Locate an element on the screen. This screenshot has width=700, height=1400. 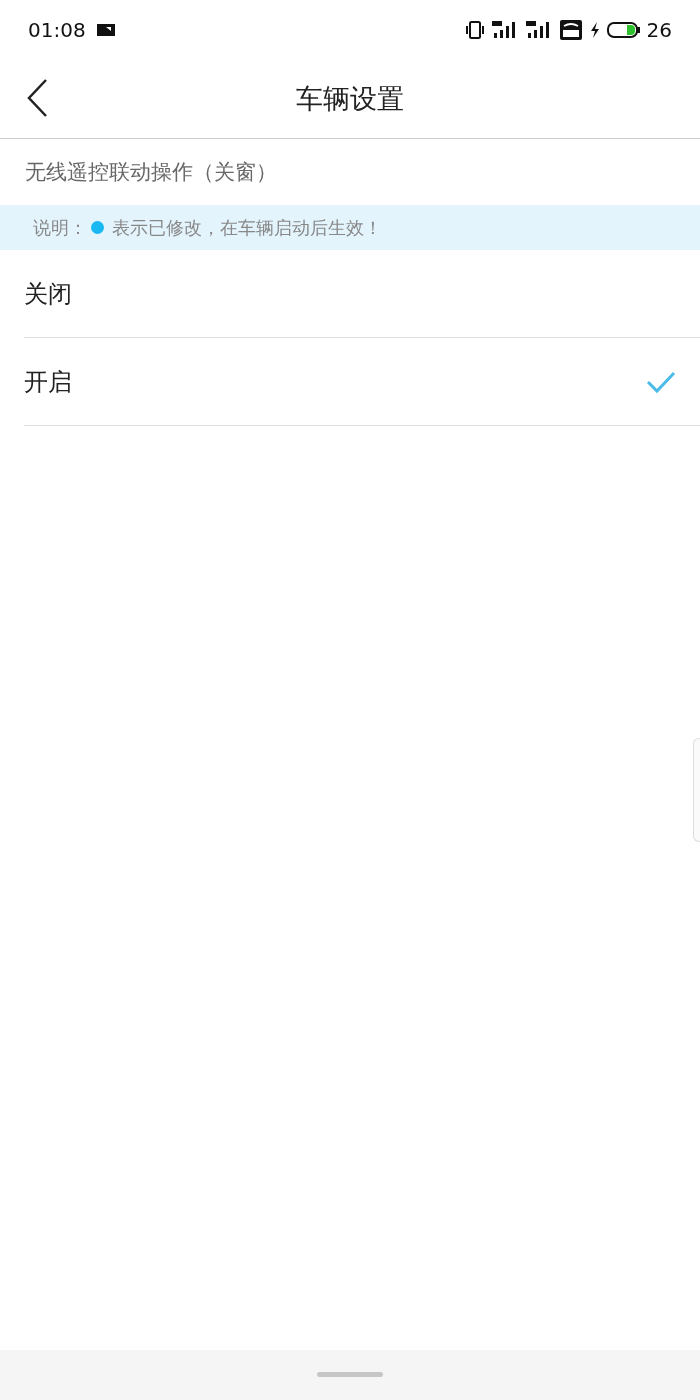
battery-percentage: 26 is located at coordinates (659, 30).